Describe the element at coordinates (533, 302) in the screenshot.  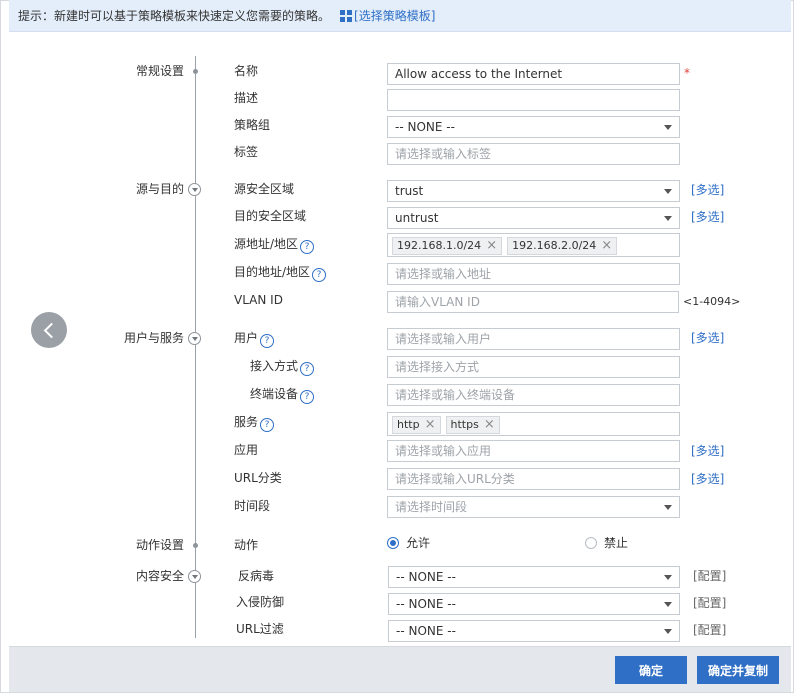
I see `vlan-input: 请输入VLAN ID` at that location.